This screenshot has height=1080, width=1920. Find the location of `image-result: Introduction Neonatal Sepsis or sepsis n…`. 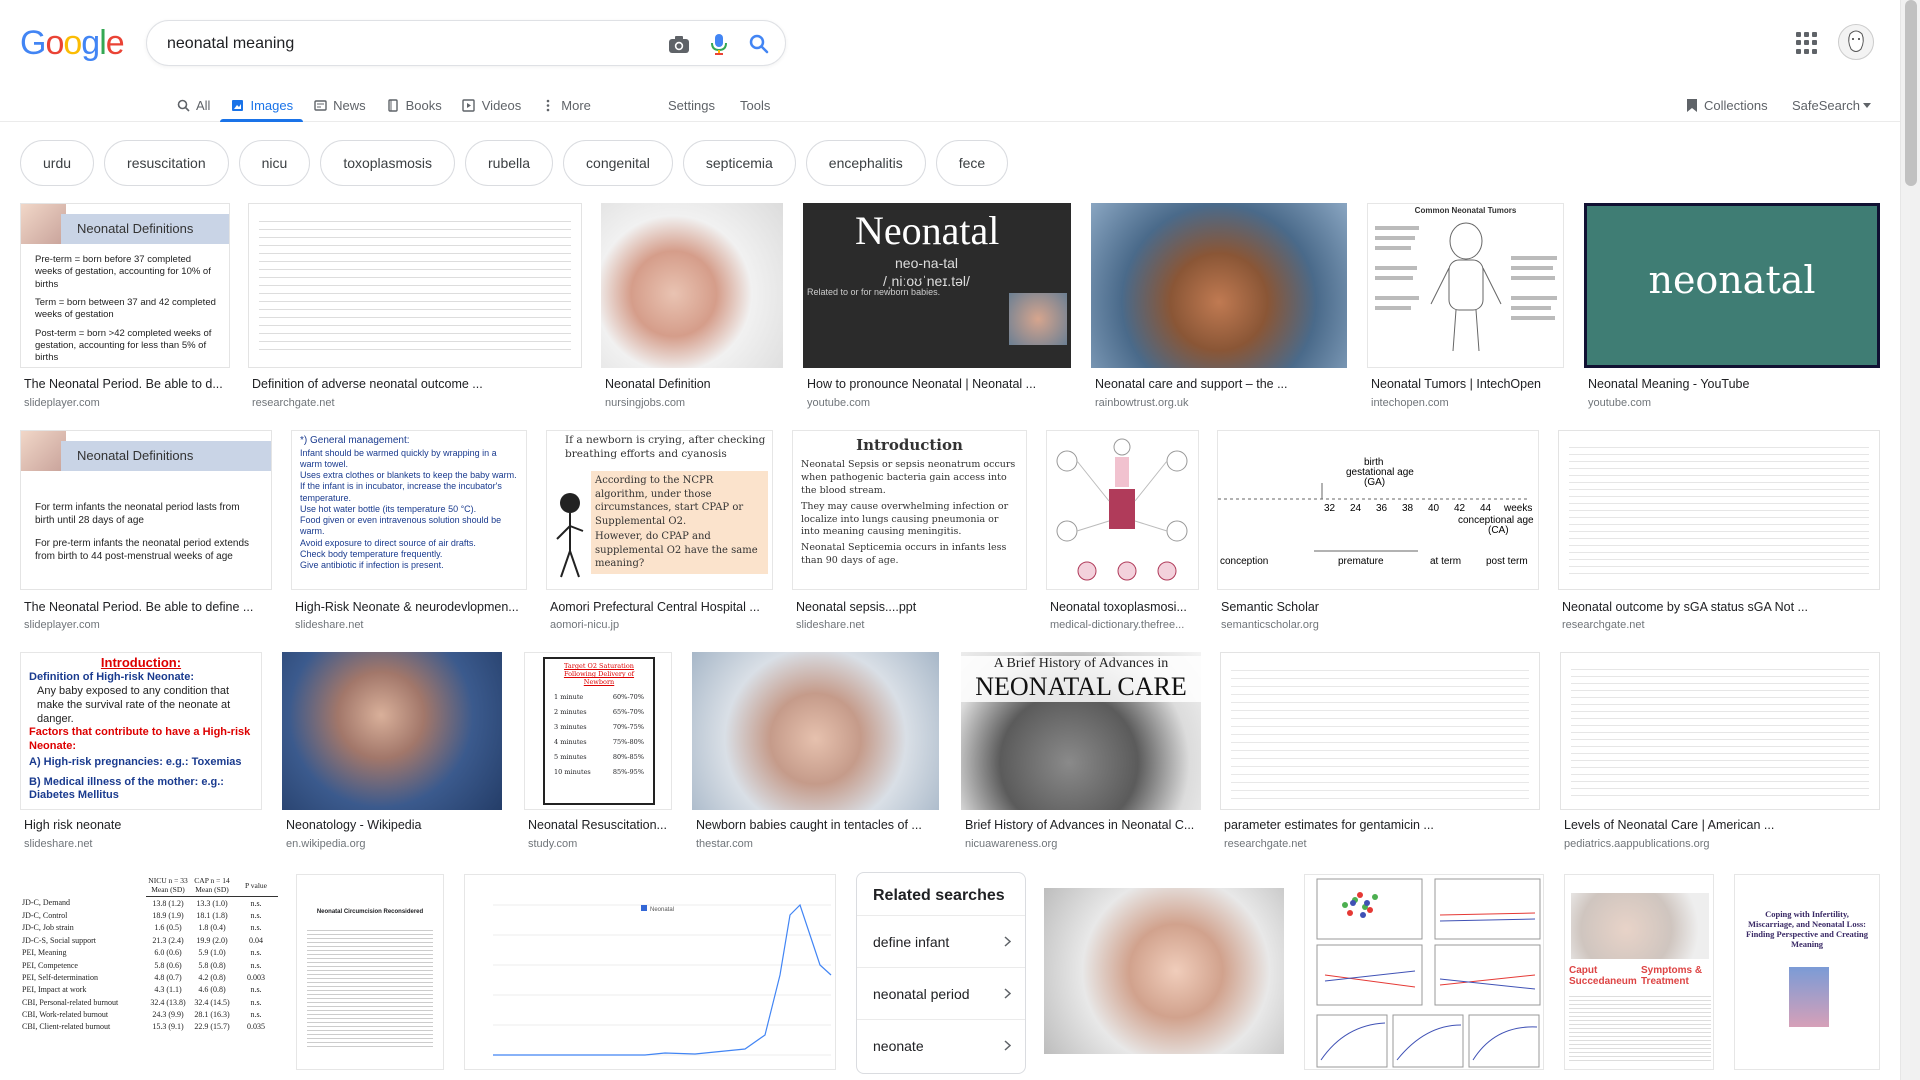

image-result: Introduction Neonatal Sepsis or sepsis n… is located at coordinates (909, 532).